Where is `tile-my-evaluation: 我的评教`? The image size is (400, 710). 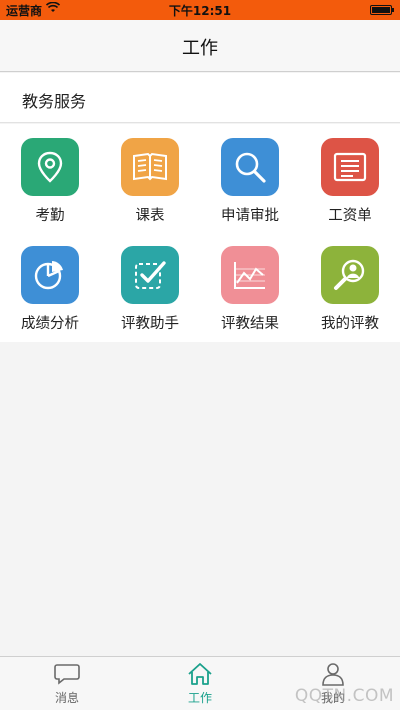
tile-my-evaluation: 我的评教 is located at coordinates (350, 284).